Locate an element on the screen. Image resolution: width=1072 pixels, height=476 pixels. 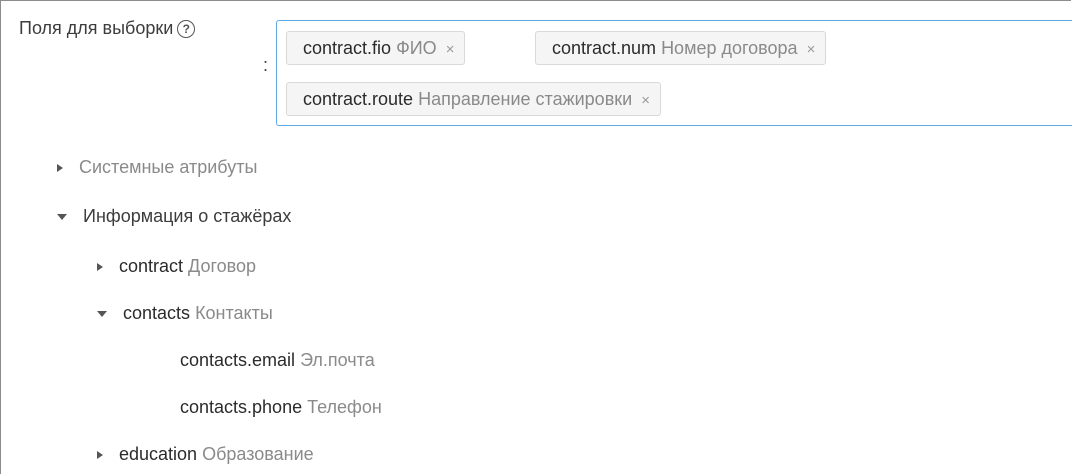
selected-tag: contract.num Номер договора × is located at coordinates (681, 48).